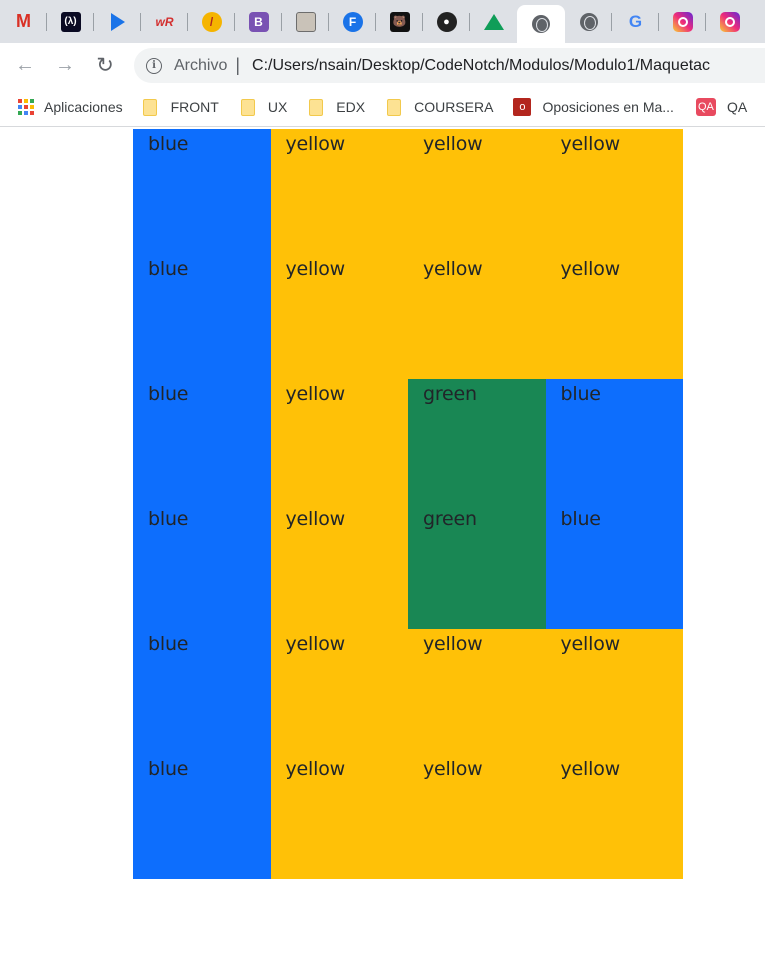 Image resolution: width=765 pixels, height=976 pixels. Describe the element at coordinates (522, 107) in the screenshot. I see `office-icon: o` at that location.